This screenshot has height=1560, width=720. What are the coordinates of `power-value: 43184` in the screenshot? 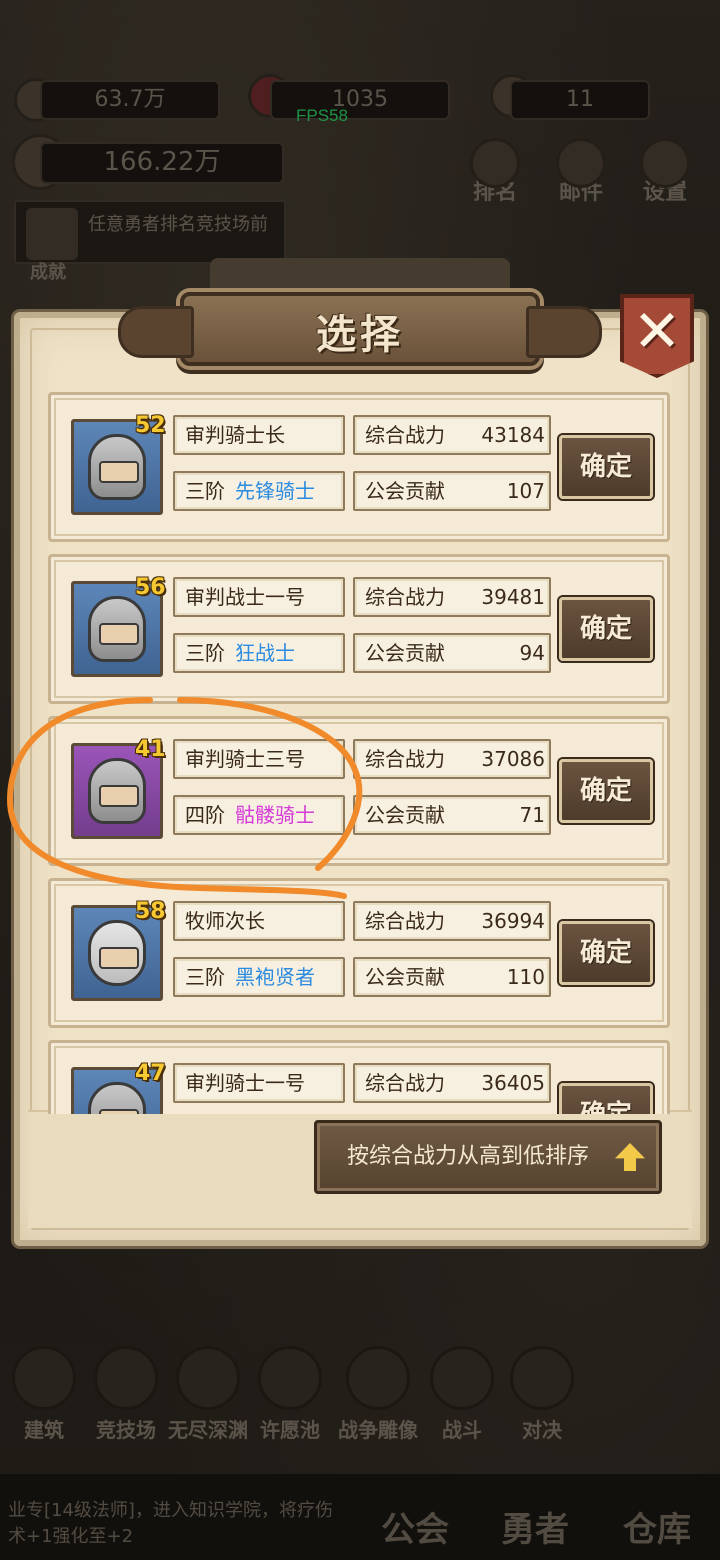 It's located at (513, 435).